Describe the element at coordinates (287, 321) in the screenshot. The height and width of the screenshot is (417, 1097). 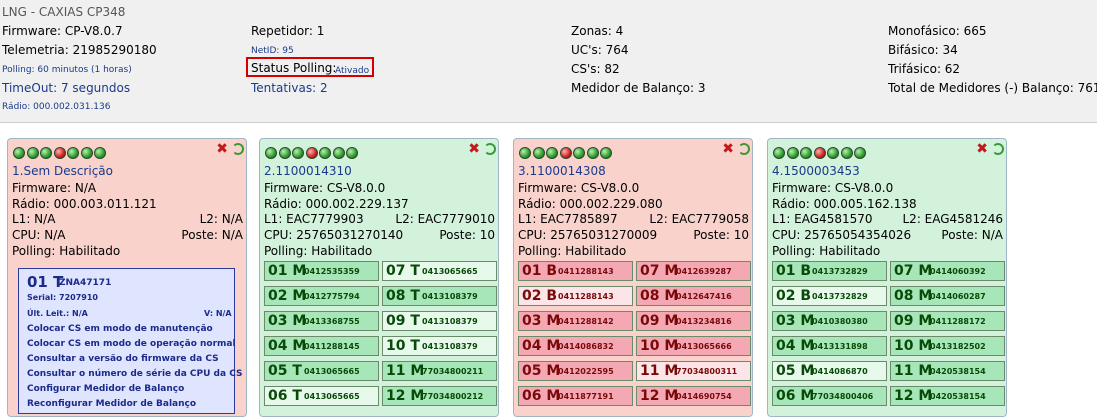
I see `meter-label: 03 M` at that location.